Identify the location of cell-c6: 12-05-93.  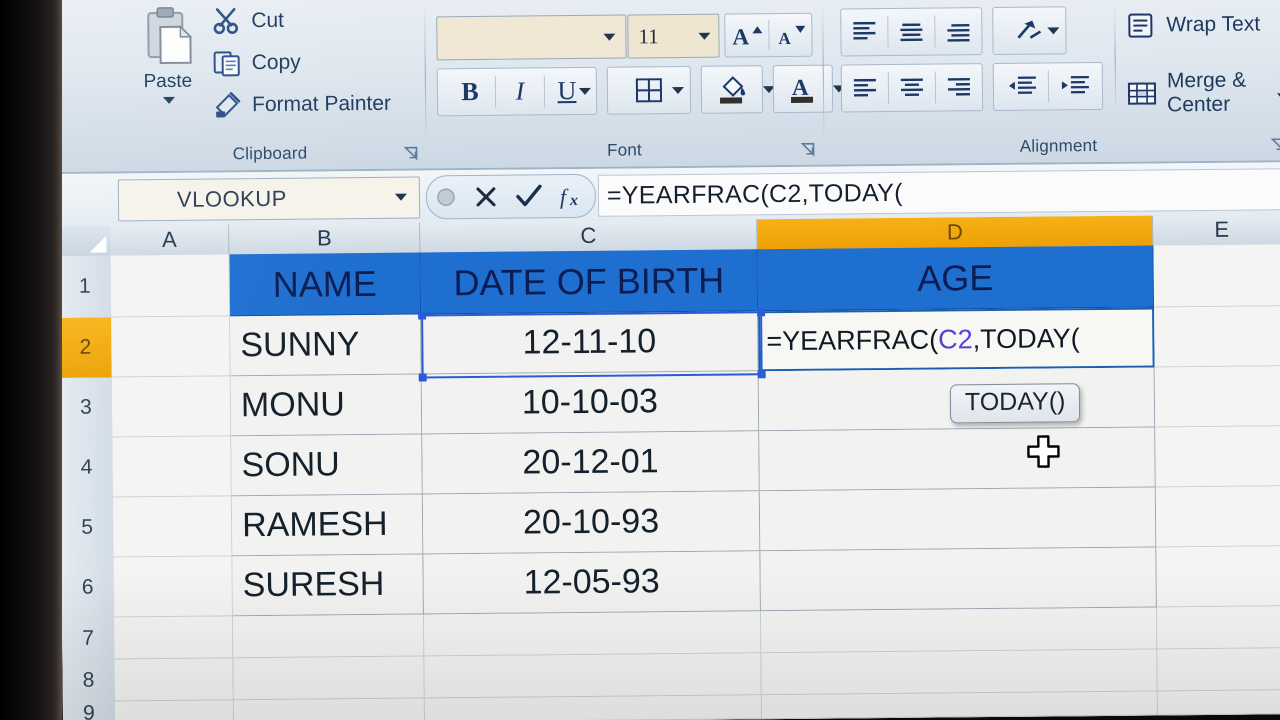
(592, 583).